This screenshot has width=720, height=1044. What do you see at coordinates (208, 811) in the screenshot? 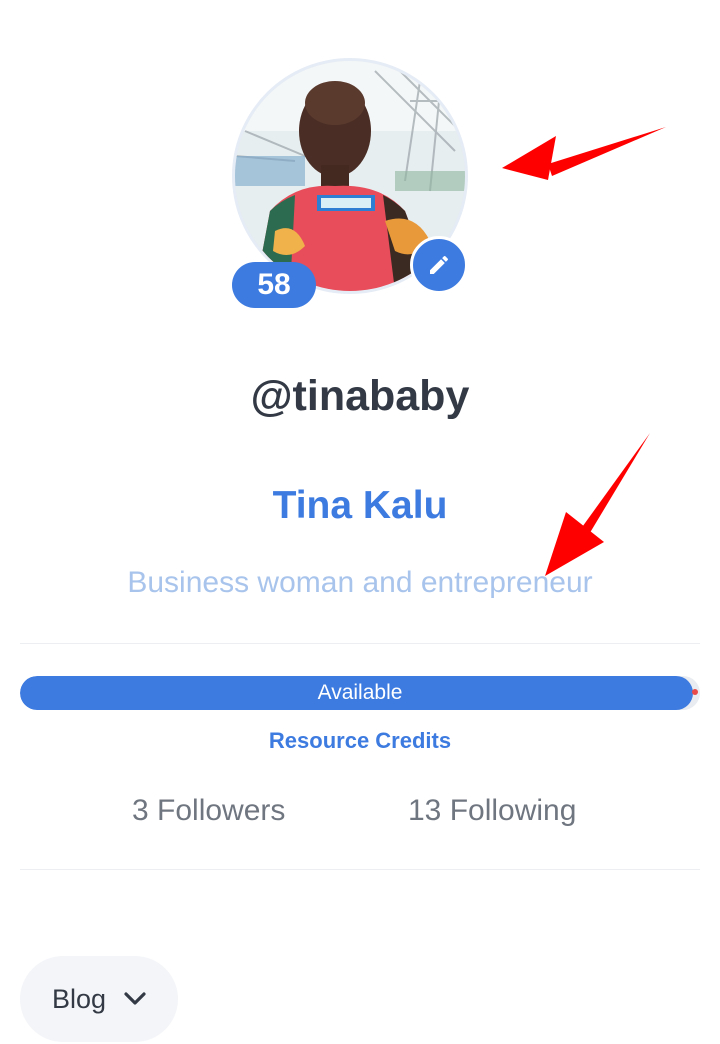
I see `followers-link: 3 Followers` at bounding box center [208, 811].